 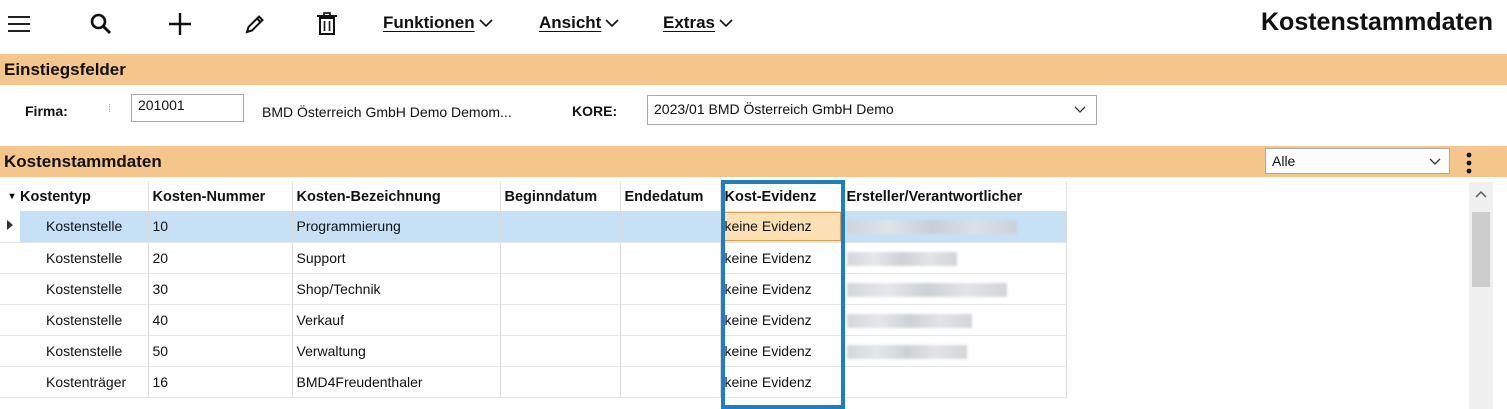 I want to click on section-einstiegsfelder: Einstiegsfelder, so click(x=753, y=69).